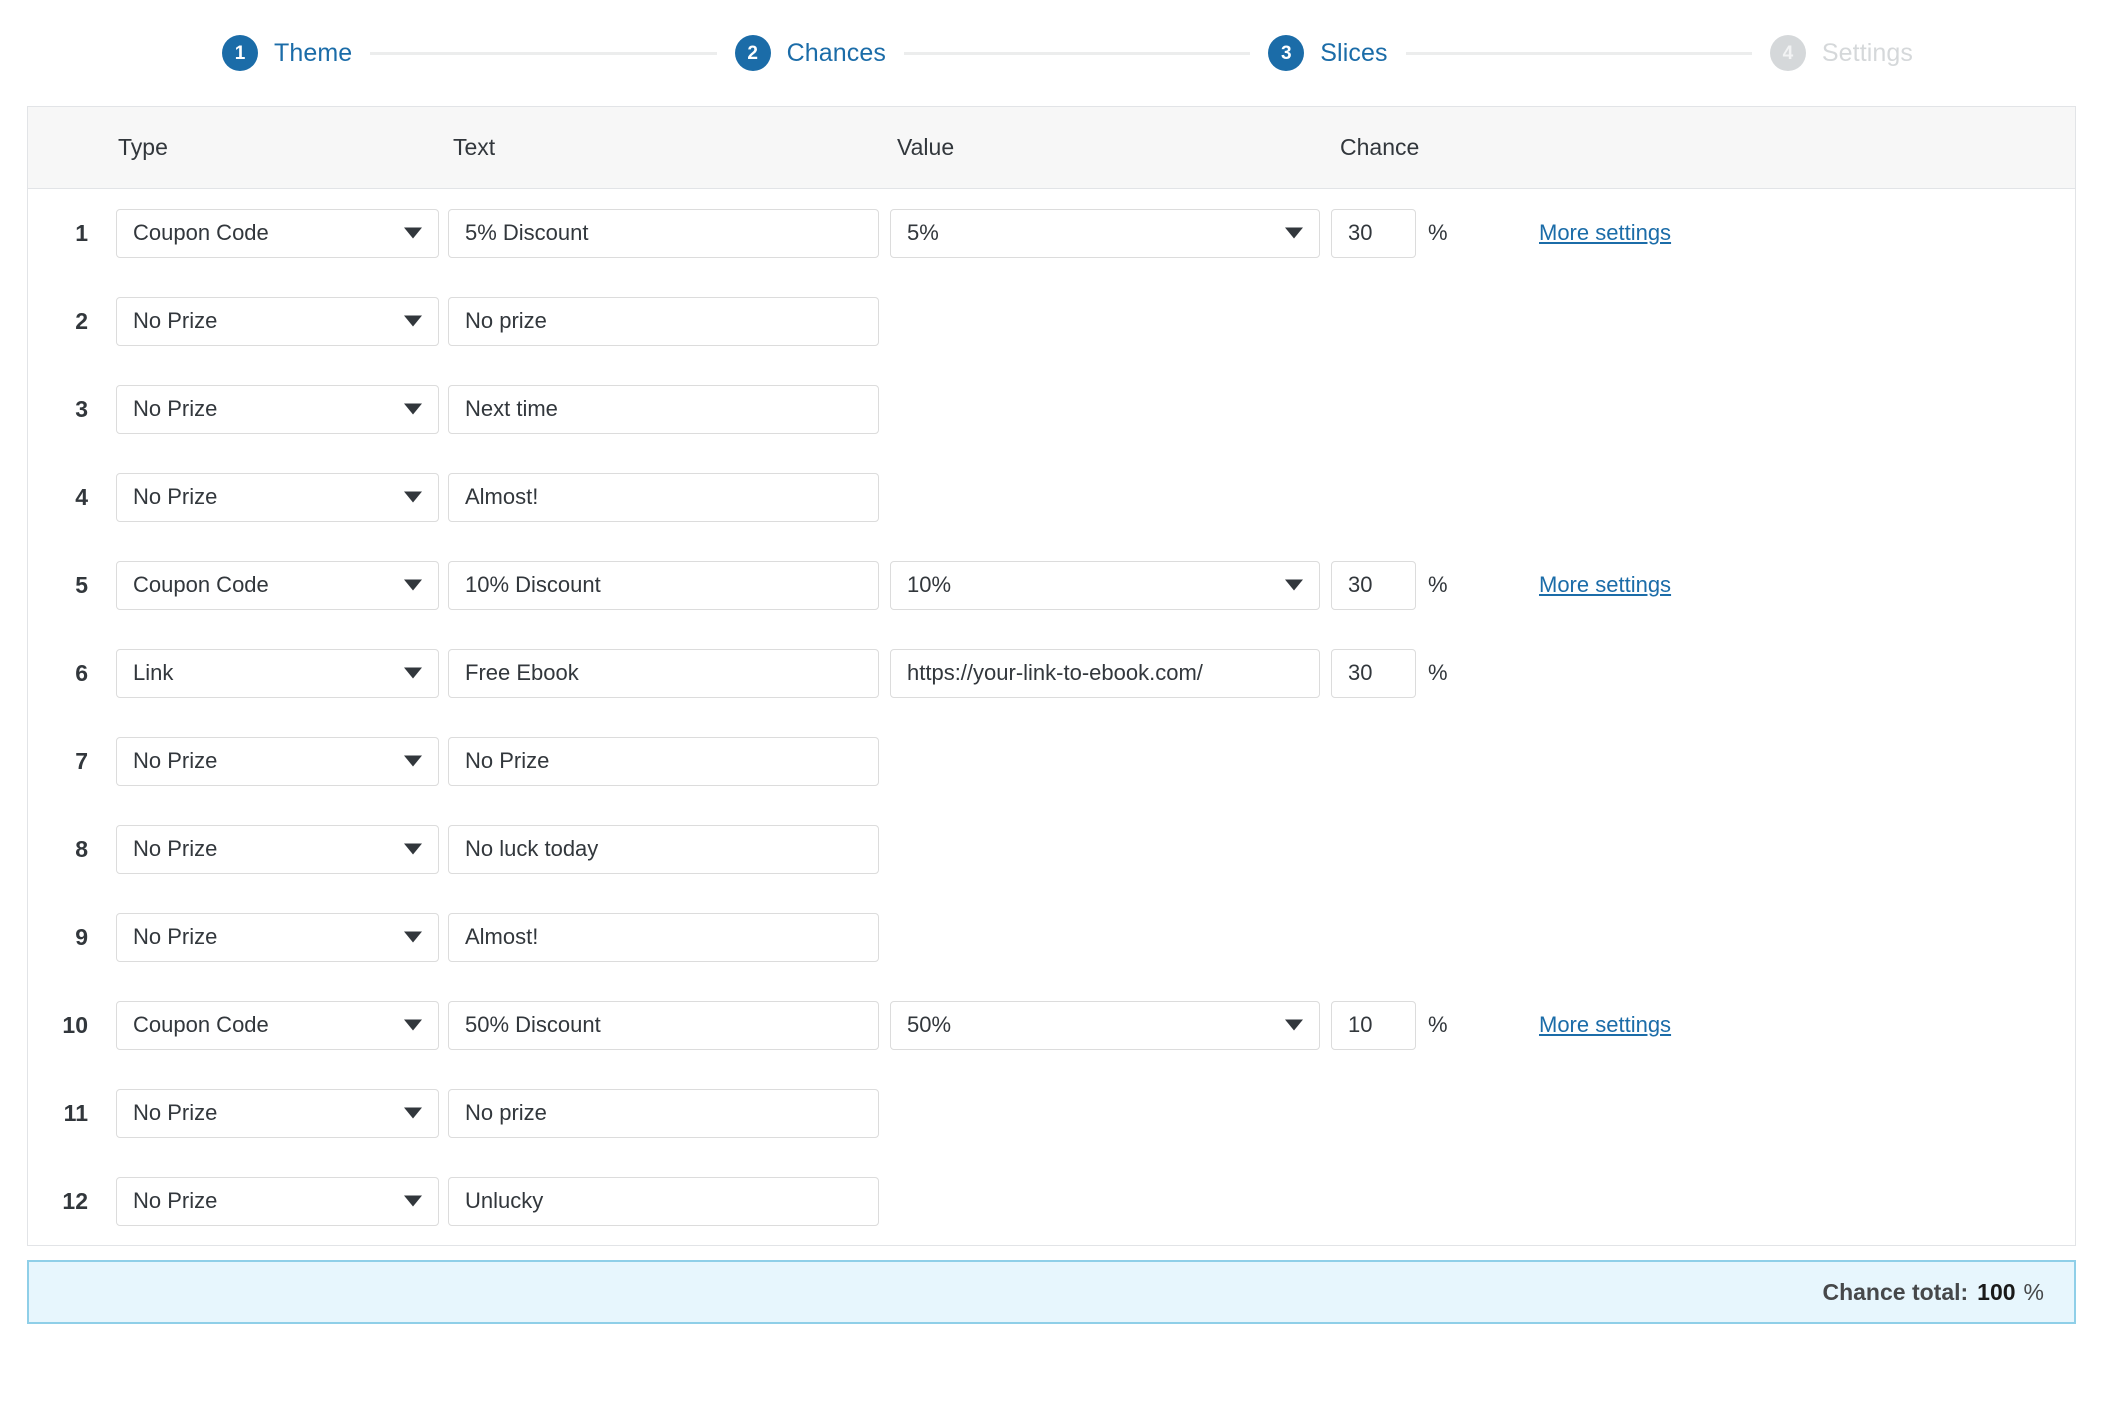 The image size is (2103, 1413). What do you see at coordinates (929, 584) in the screenshot?
I see `value-select-value: 10%` at bounding box center [929, 584].